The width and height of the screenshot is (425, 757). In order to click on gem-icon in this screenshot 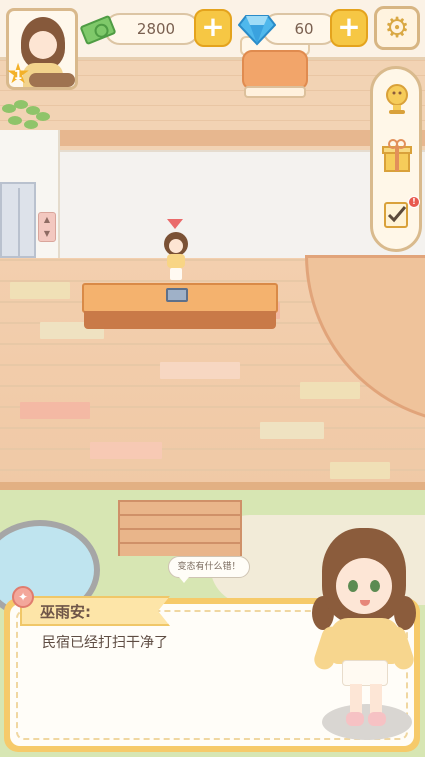, I will do `click(257, 30)`.